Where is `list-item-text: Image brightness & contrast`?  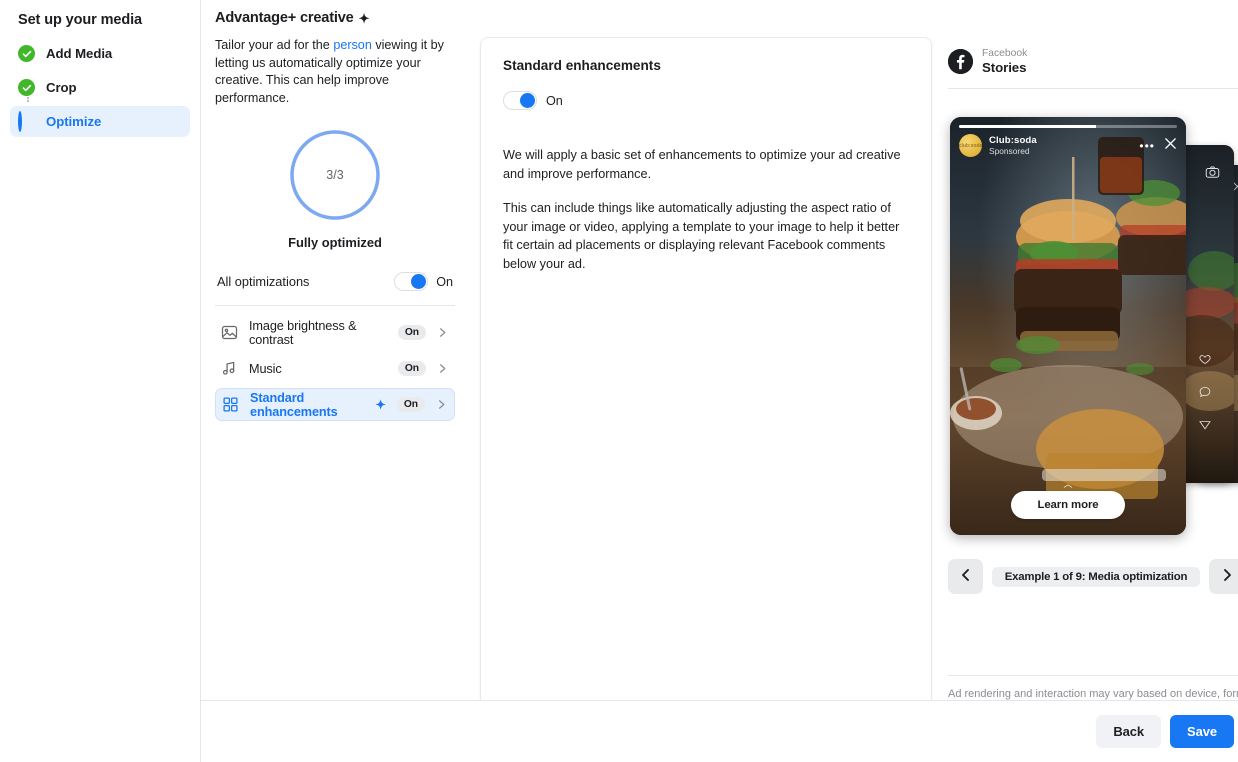 list-item-text: Image brightness & contrast is located at coordinates (303, 332).